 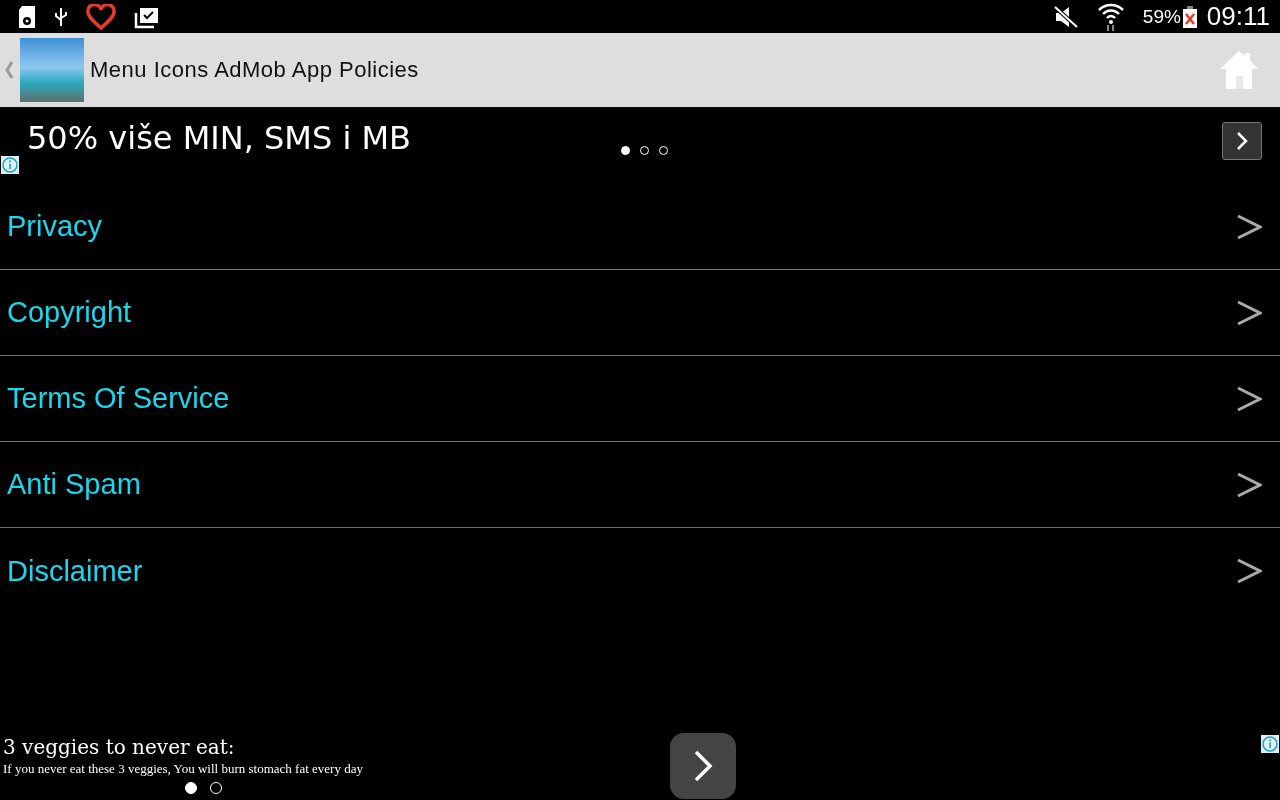 I want to click on ad-description: If you never eat these 3 veggies, You will burn stomach fat every day, so click(x=303, y=769).